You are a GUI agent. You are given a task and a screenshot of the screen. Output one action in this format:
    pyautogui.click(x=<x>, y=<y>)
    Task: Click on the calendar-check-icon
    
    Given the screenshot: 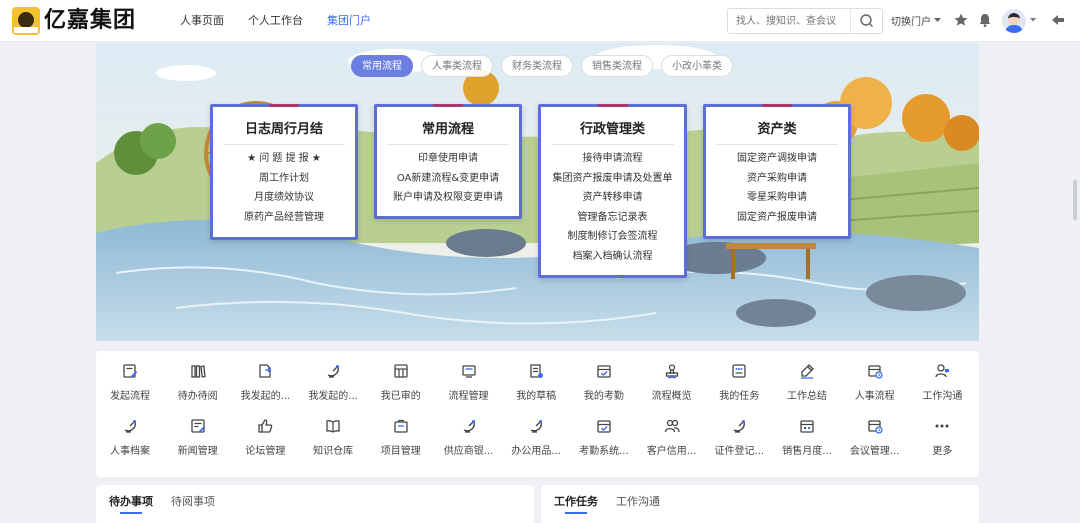 What is the action you would take?
    pyautogui.click(x=604, y=371)
    